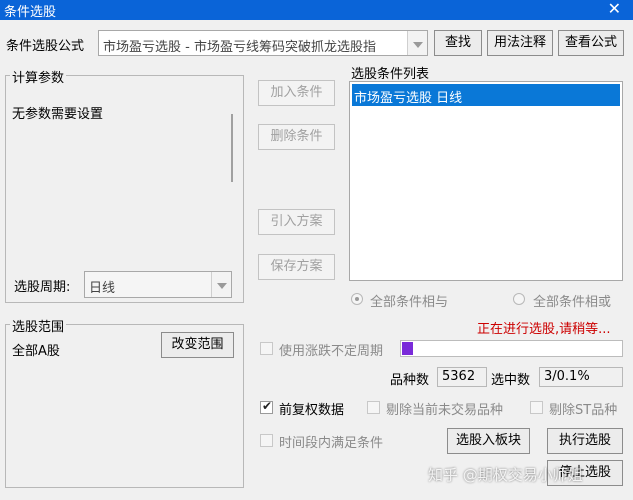 The image size is (633, 500). I want to click on window-title: 条件选股, so click(30, 12).